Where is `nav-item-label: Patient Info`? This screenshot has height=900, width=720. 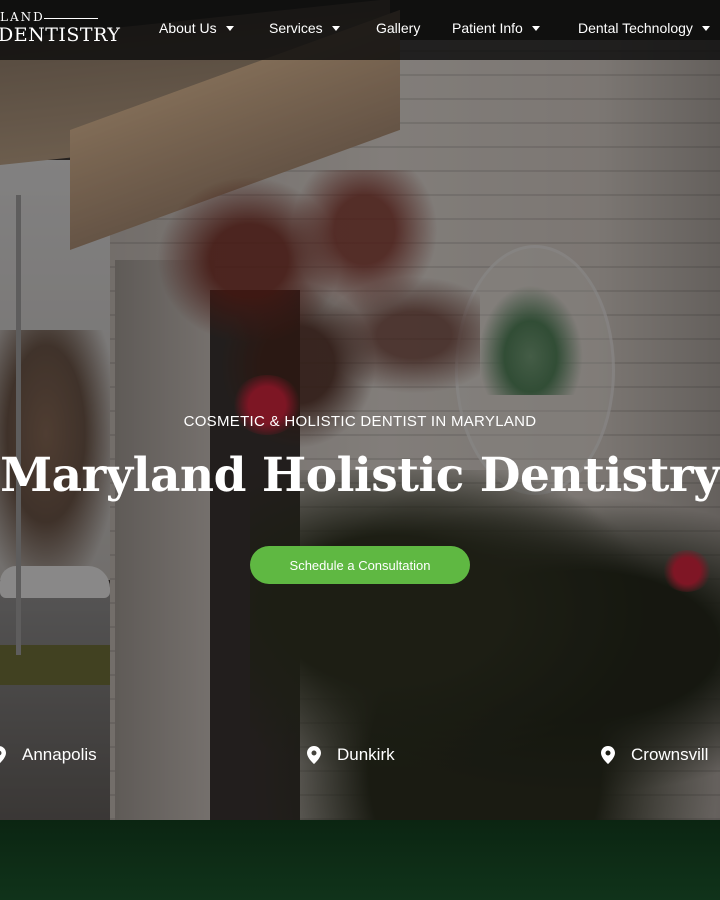
nav-item-label: Patient Info is located at coordinates (487, 28).